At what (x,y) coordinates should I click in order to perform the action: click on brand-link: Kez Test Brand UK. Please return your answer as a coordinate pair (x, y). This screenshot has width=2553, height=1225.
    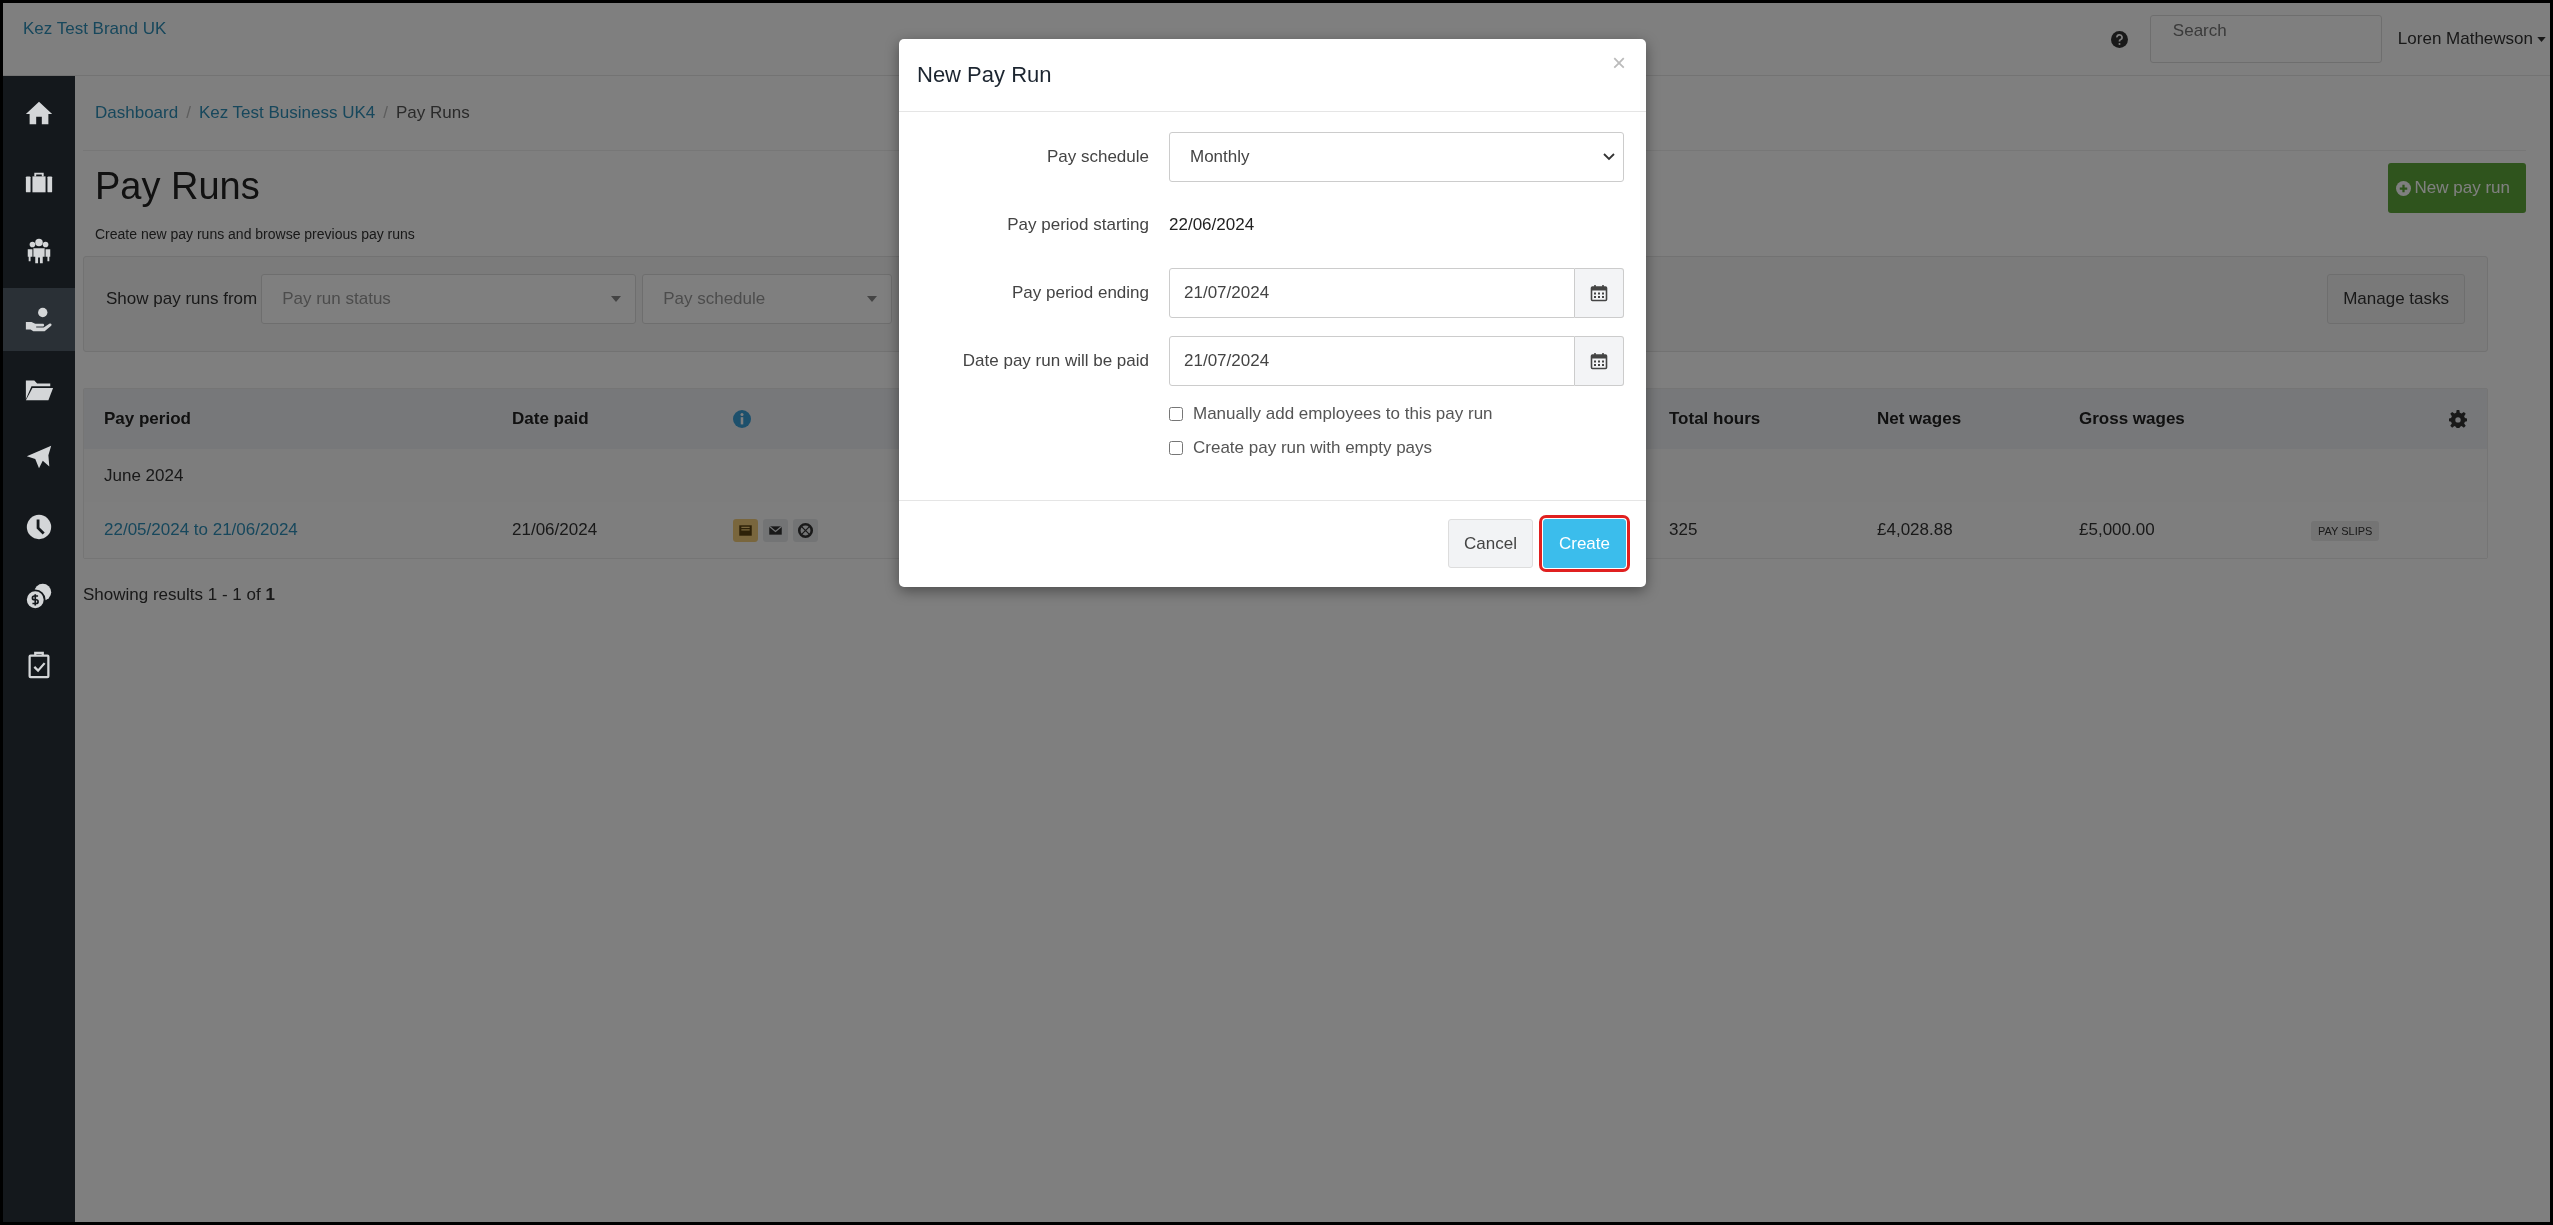
    Looking at the image, I should click on (95, 29).